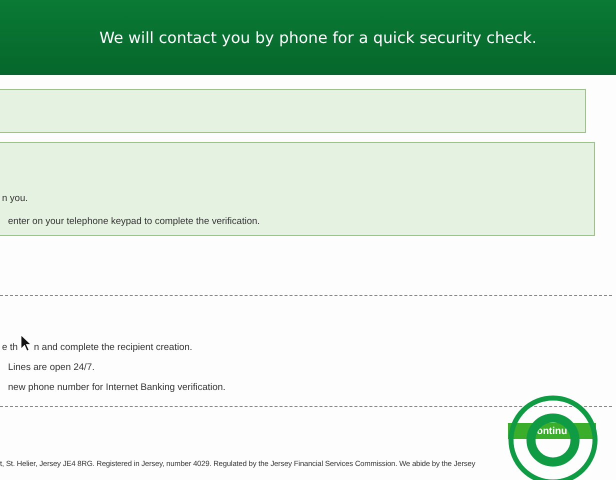 The image size is (616, 480). I want to click on instruction-text: new phone number for Internet Banking verification., so click(117, 387).